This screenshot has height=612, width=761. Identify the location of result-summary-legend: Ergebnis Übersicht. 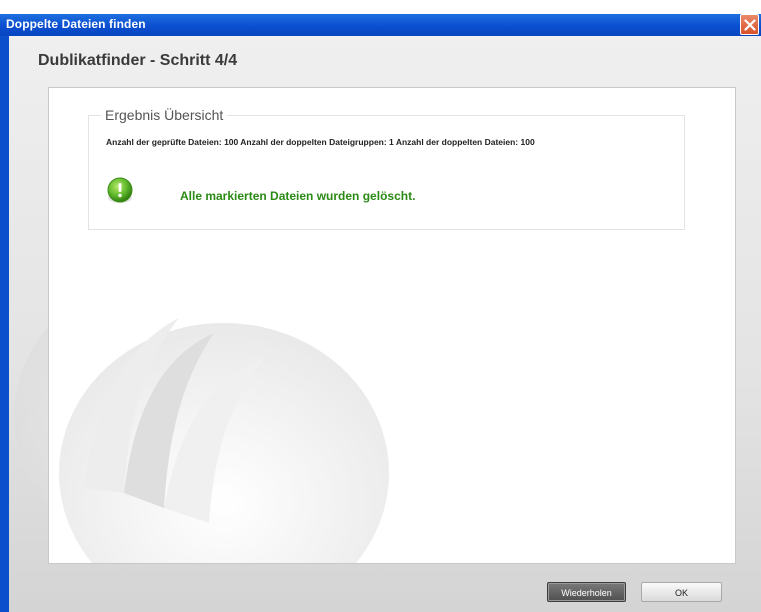
(164, 115).